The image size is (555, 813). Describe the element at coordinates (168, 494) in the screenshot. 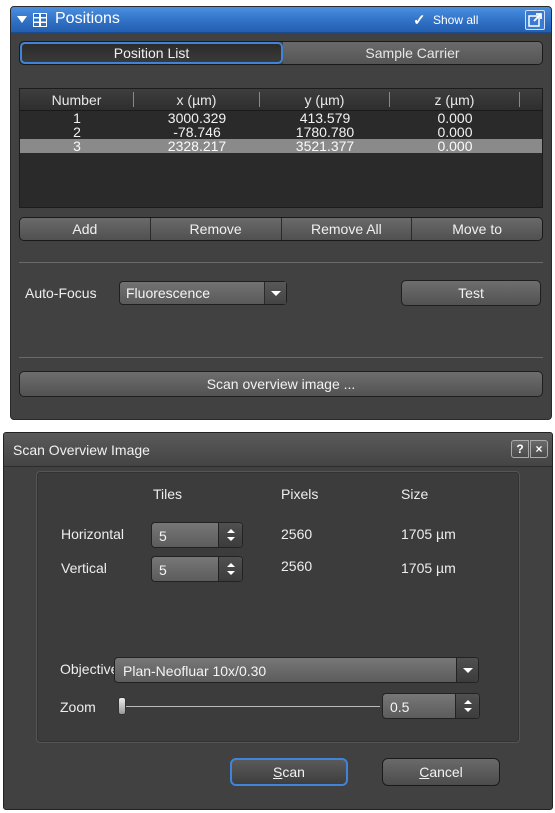

I see `tiles-header: Tiles` at that location.